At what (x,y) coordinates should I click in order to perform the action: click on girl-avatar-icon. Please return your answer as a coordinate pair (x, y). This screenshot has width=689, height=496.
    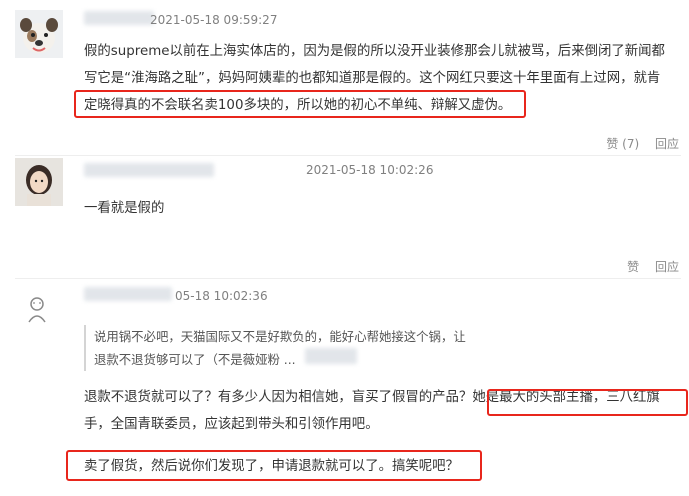
    Looking at the image, I should click on (39, 182).